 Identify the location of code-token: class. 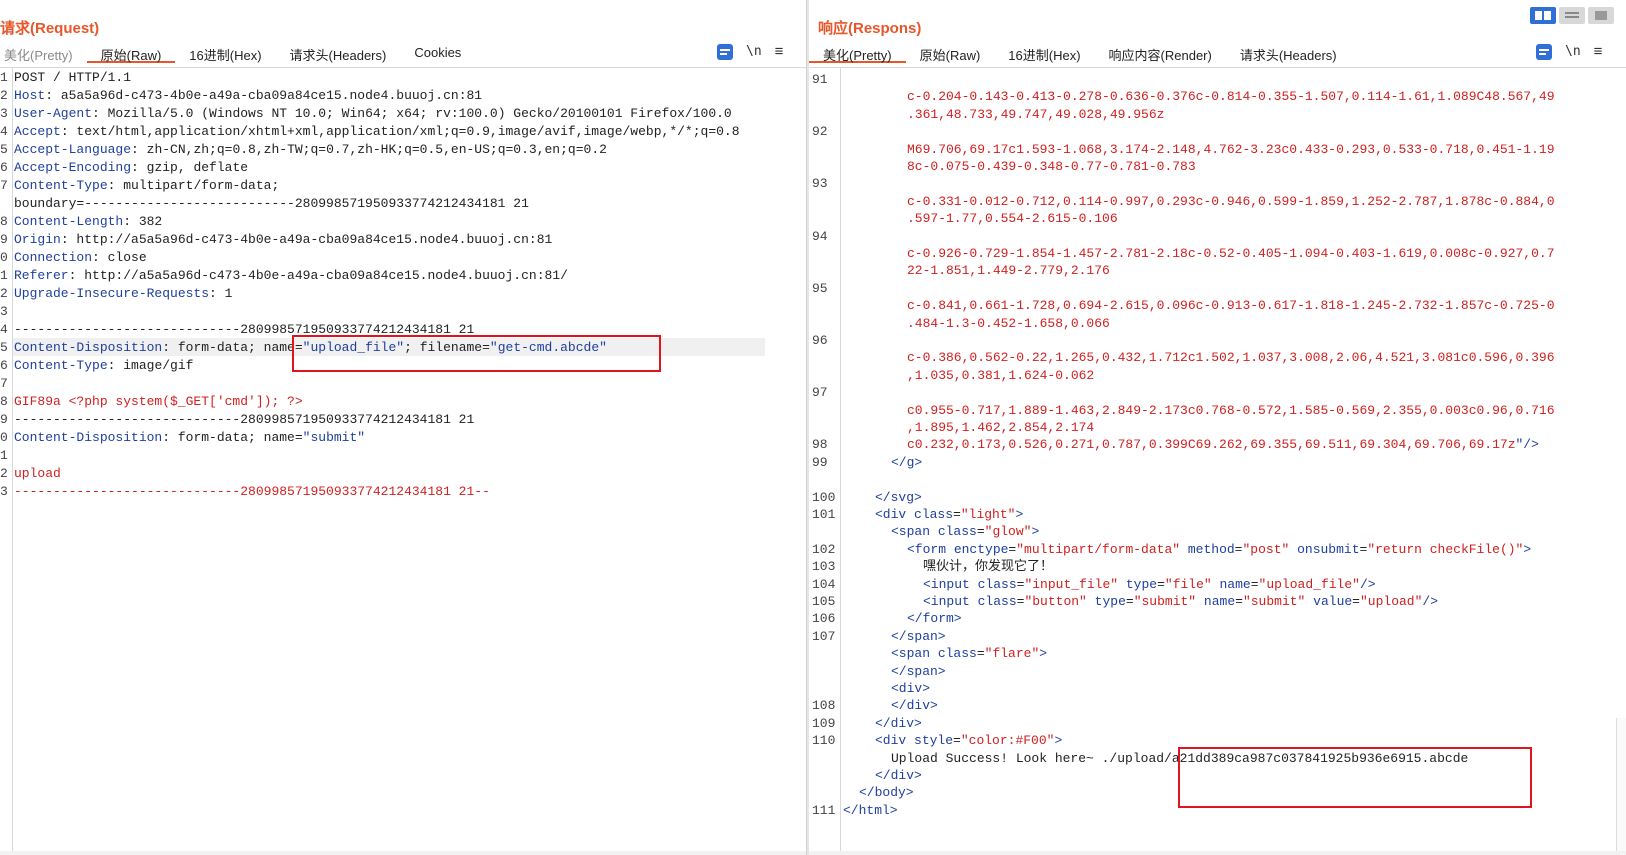
(957, 654).